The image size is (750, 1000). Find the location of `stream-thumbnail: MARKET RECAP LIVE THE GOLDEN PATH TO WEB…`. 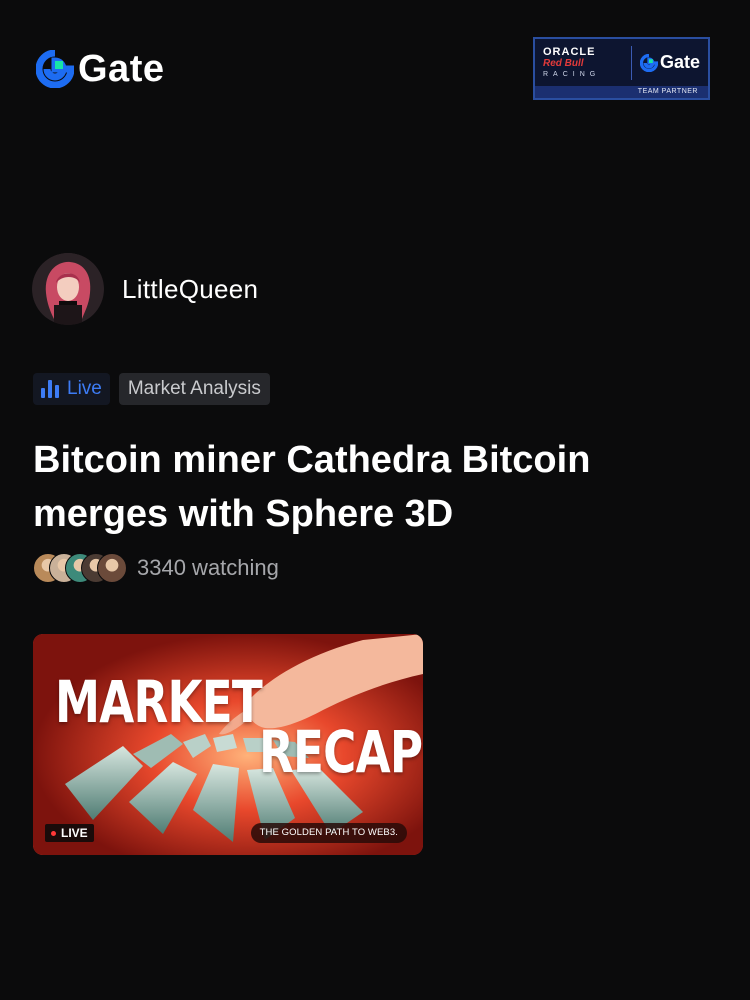

stream-thumbnail: MARKET RECAP LIVE THE GOLDEN PATH TO WEB… is located at coordinates (228, 744).